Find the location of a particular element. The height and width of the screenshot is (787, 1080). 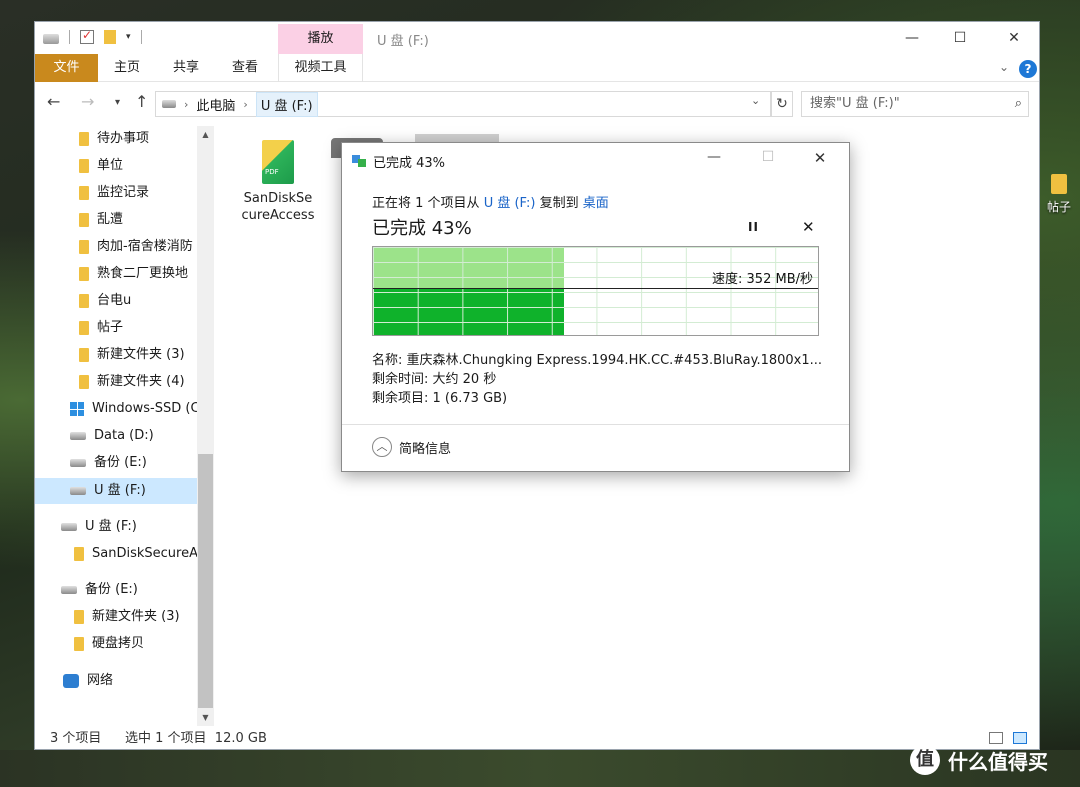

nav-item-selected: U 盘 (F:) is located at coordinates (116, 491).